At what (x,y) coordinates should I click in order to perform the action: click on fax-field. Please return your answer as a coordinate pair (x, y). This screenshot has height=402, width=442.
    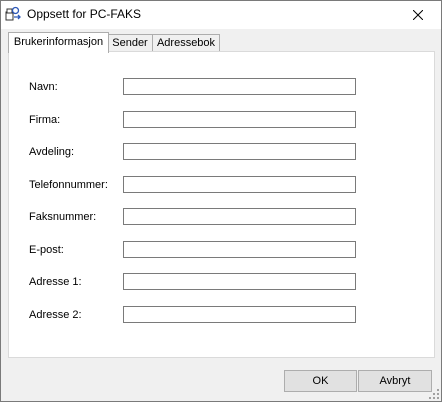
    Looking at the image, I should click on (239, 216).